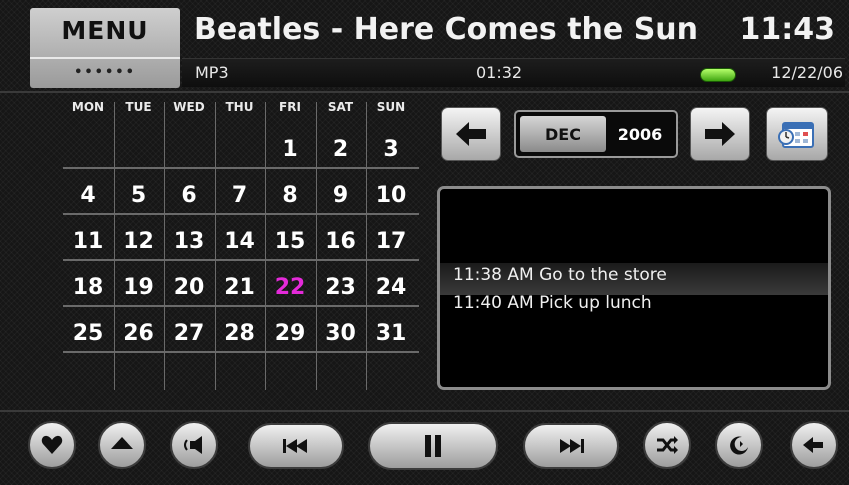 The image size is (849, 485). I want to click on calendar-view-button, so click(797, 134).